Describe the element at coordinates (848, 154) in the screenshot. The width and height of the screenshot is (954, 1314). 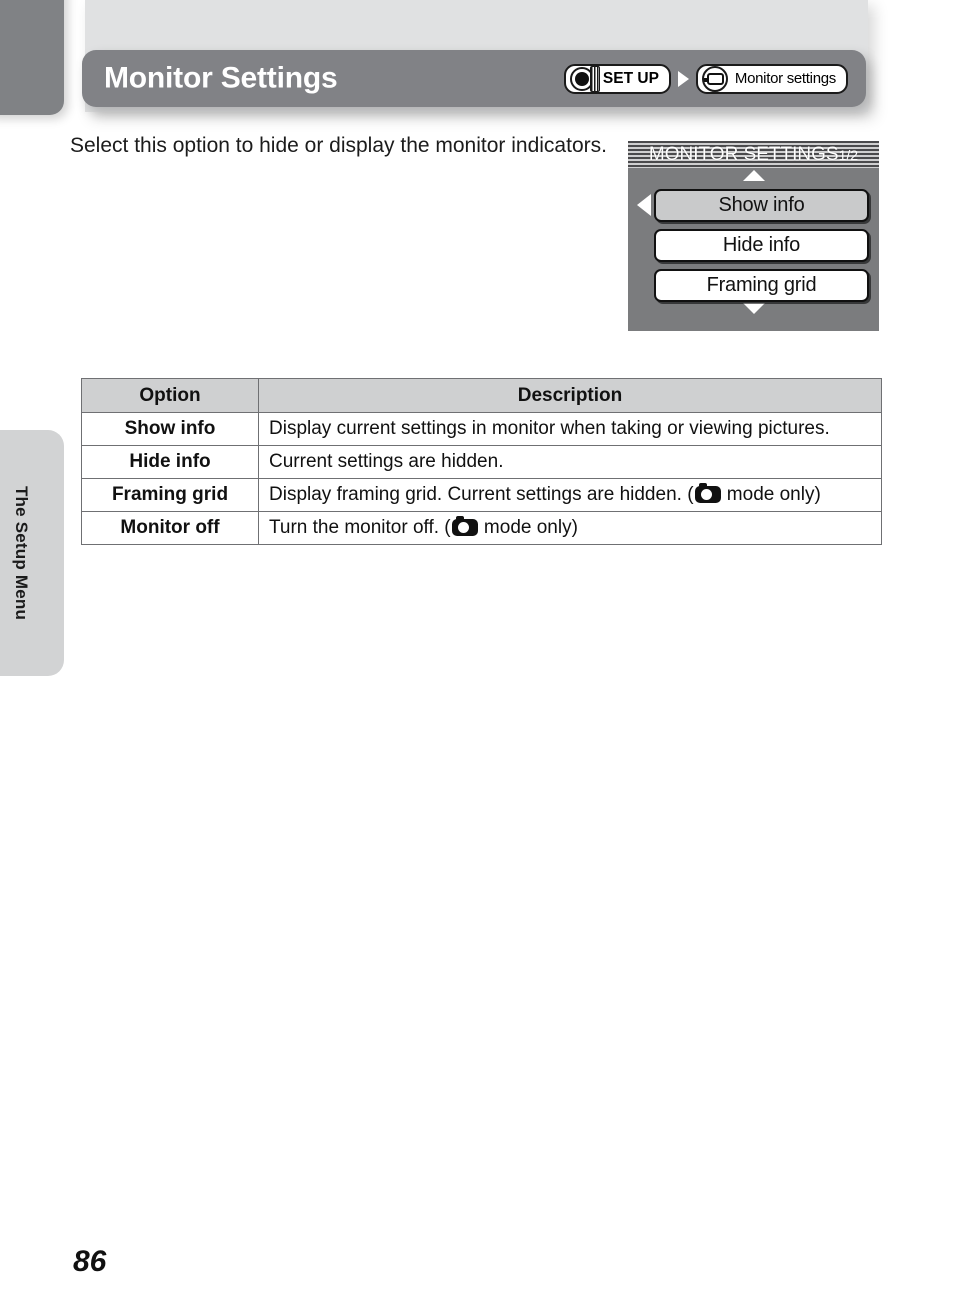
I see `lcd-page-indicator: 1/2` at that location.